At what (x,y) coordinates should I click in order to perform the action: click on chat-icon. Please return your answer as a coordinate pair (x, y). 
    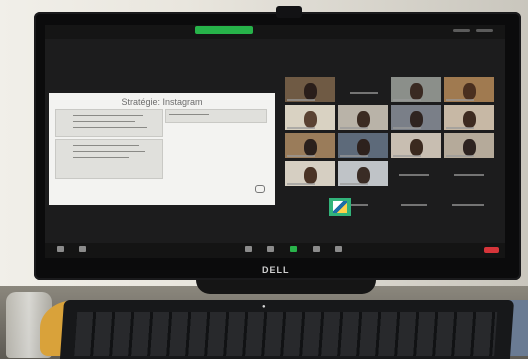
    Looking at the image, I should click on (270, 249).